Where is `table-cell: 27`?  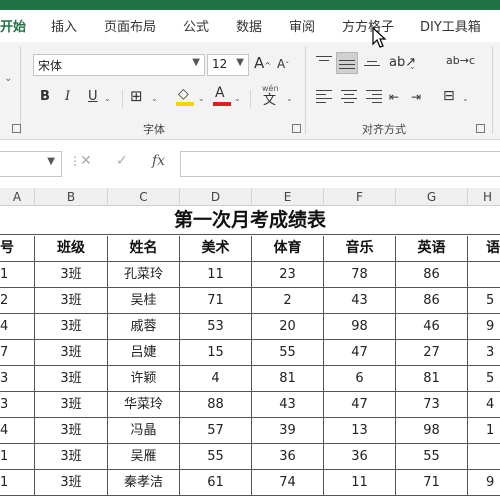
table-cell: 27 is located at coordinates (432, 352).